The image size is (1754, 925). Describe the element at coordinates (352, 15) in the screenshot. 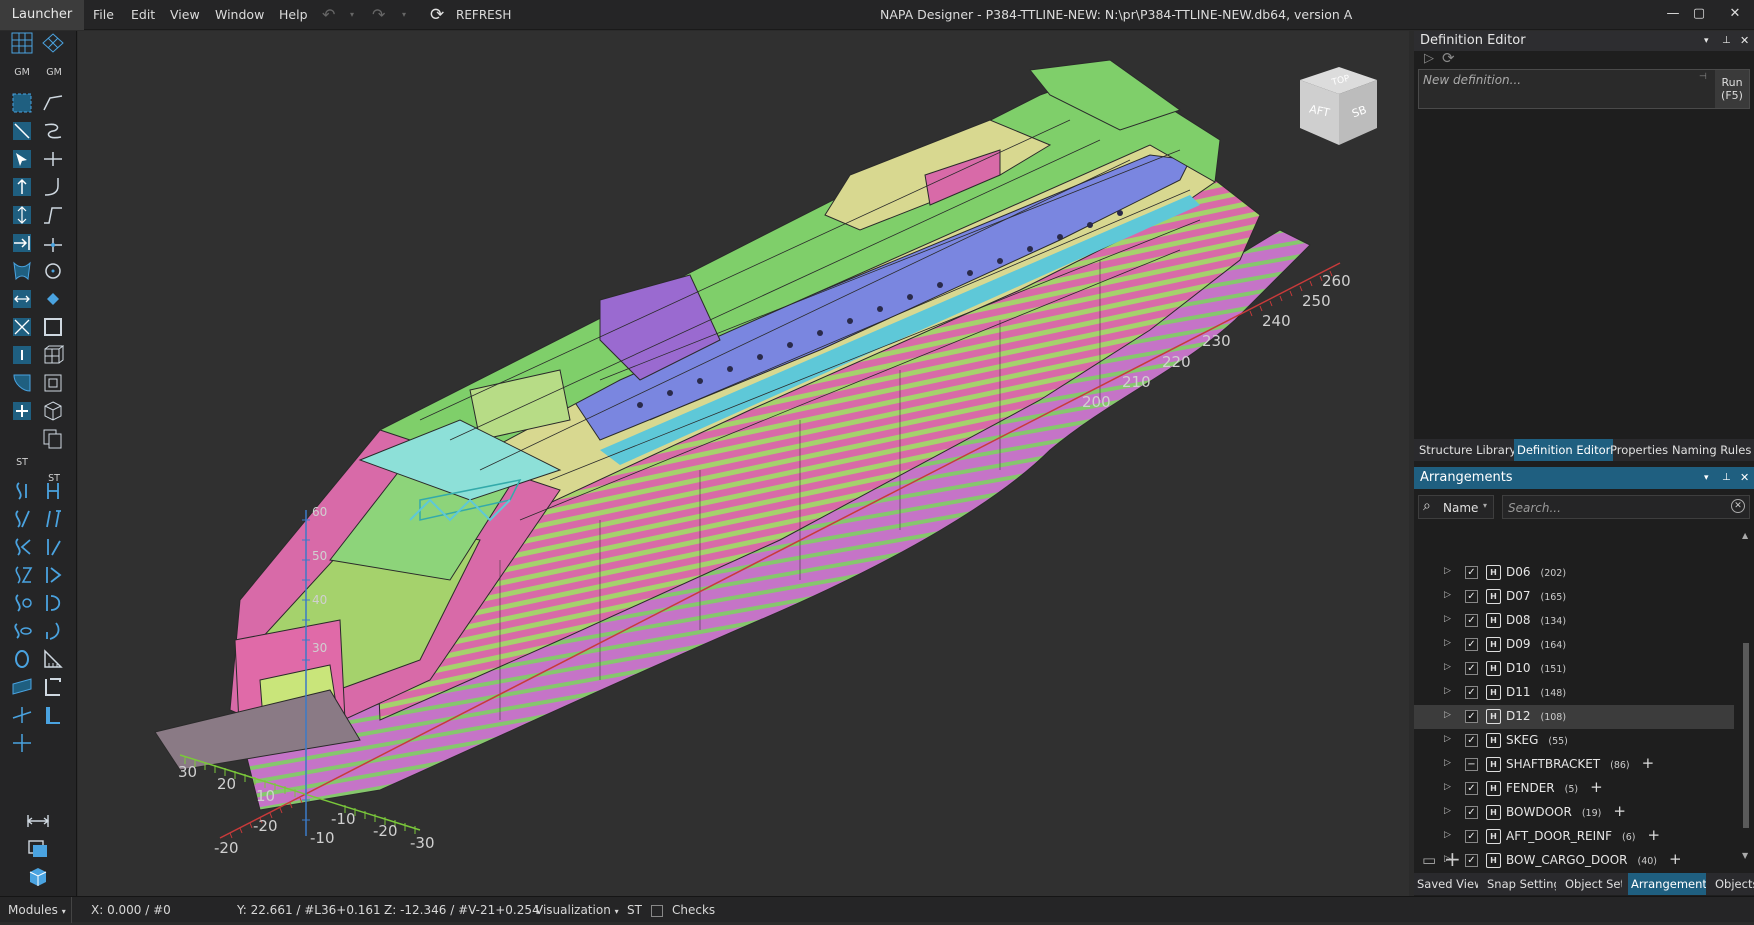

I see `undo-dropdown-icon: ▾` at that location.